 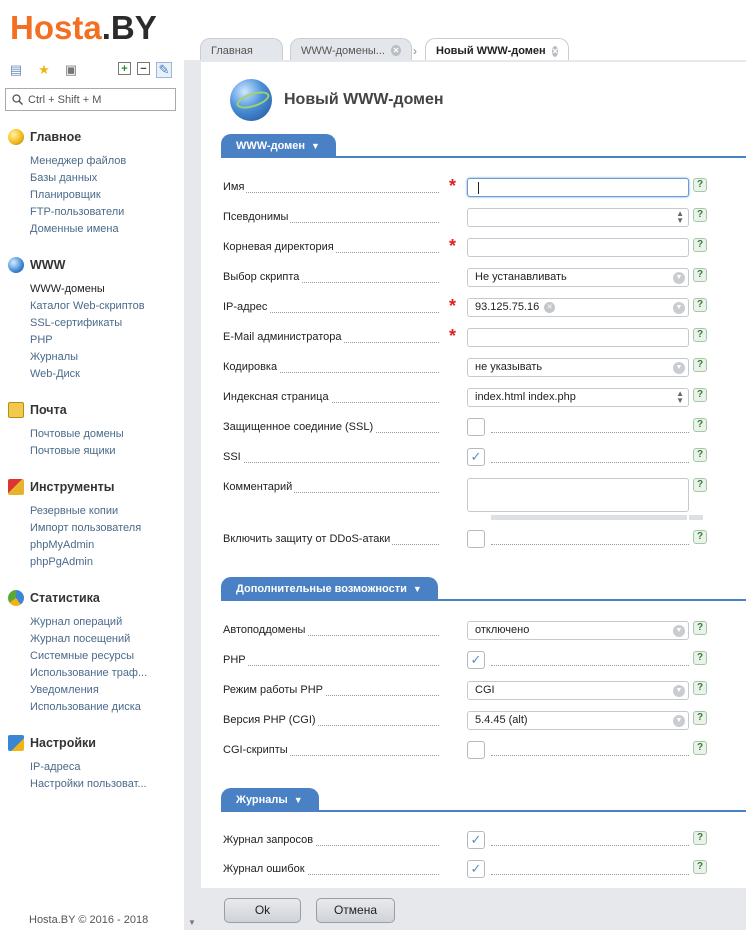 I want to click on tab-home: Главная, so click(x=241, y=50).